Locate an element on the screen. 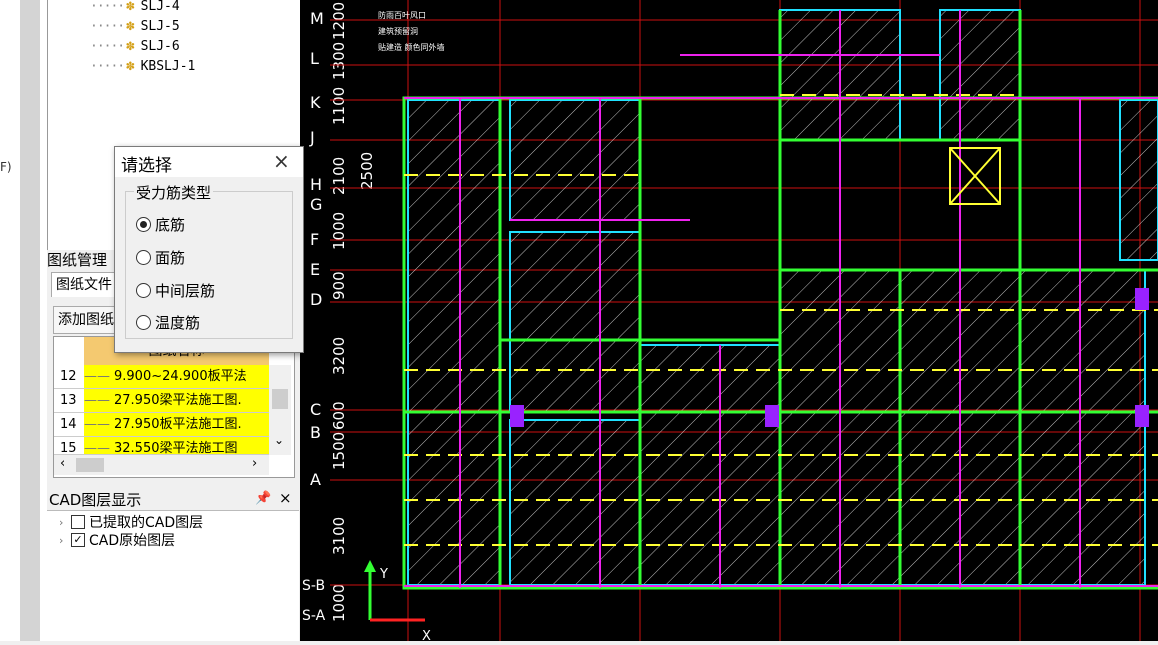 The height and width of the screenshot is (645, 1158). layer-label: CAD原始图层 is located at coordinates (132, 541).